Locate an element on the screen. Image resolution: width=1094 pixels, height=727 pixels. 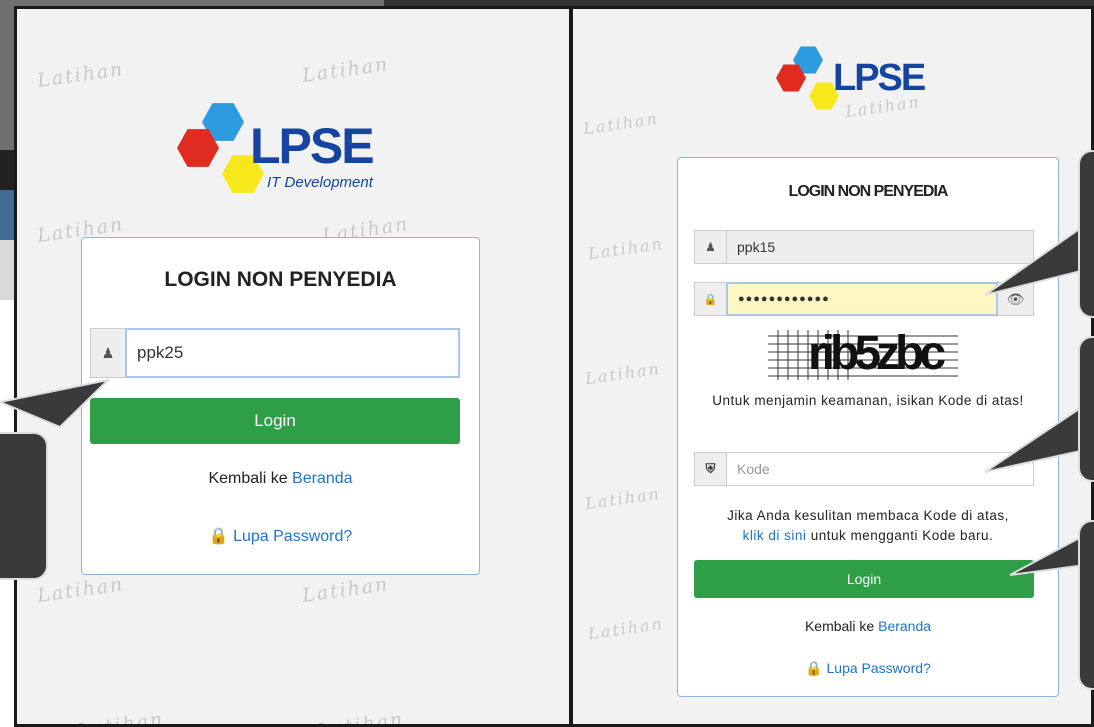
username-input: ppk25 is located at coordinates (292, 353).